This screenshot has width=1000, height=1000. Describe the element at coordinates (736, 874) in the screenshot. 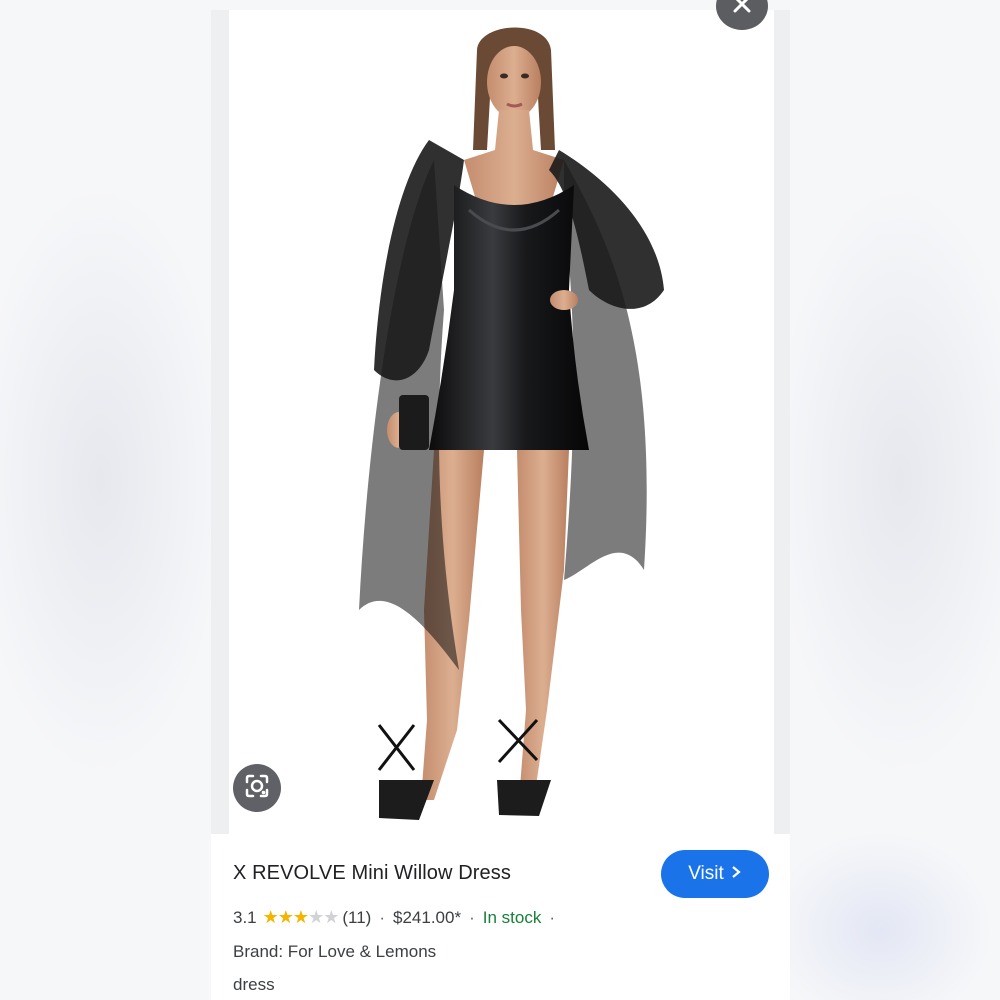

I see `chevron-right-icon` at that location.